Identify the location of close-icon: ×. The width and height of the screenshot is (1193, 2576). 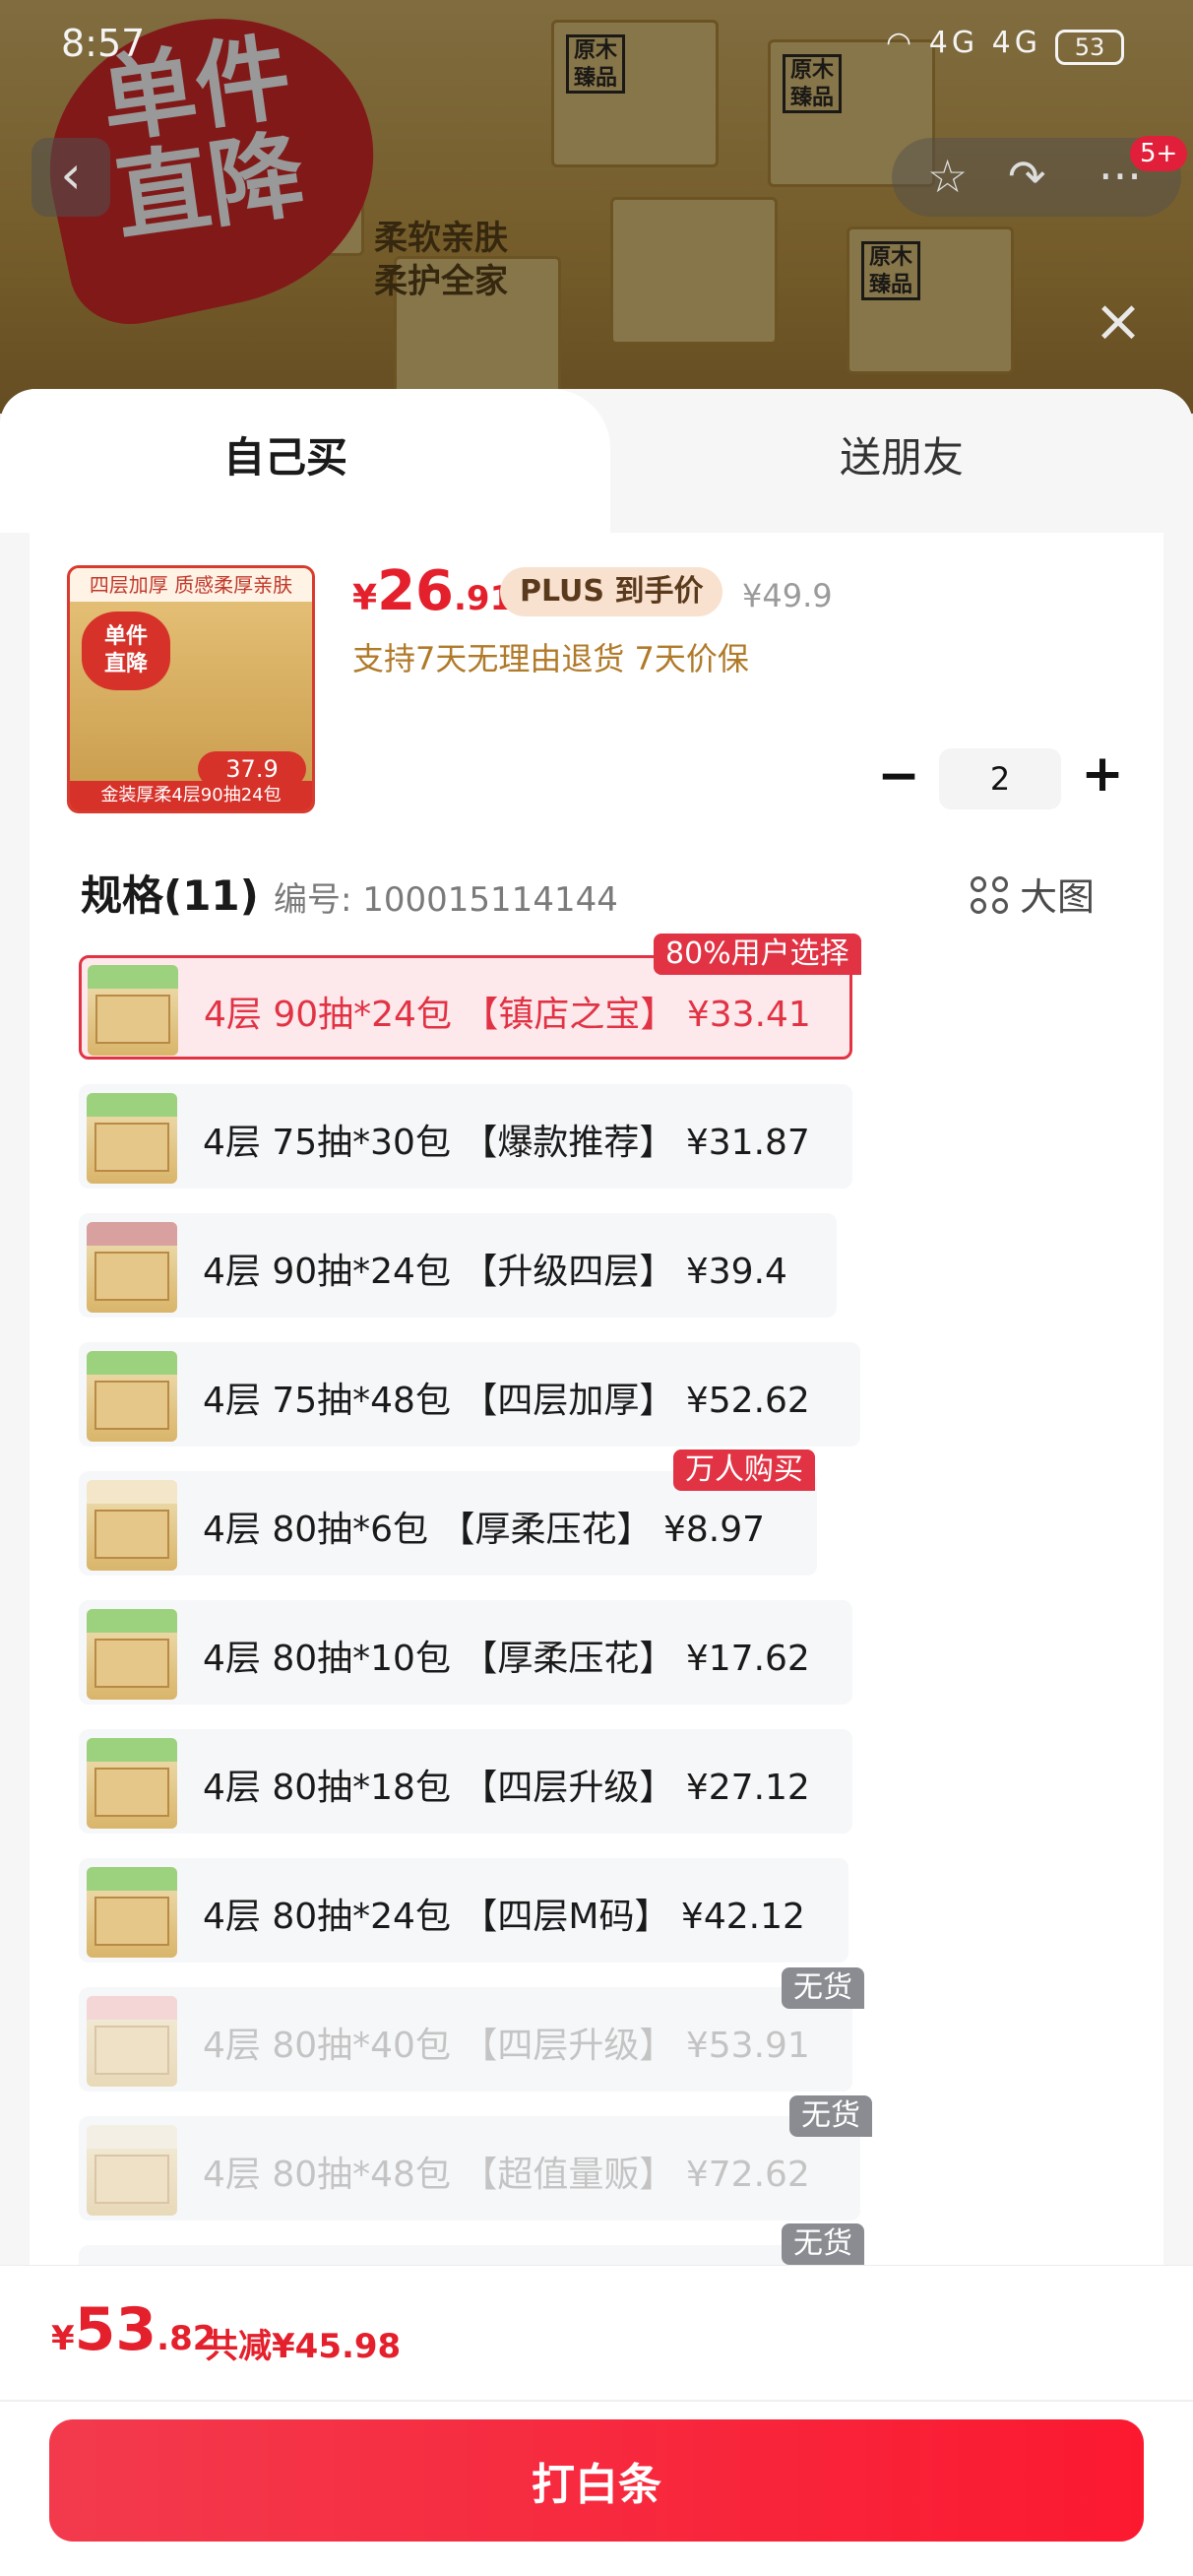
(1118, 321).